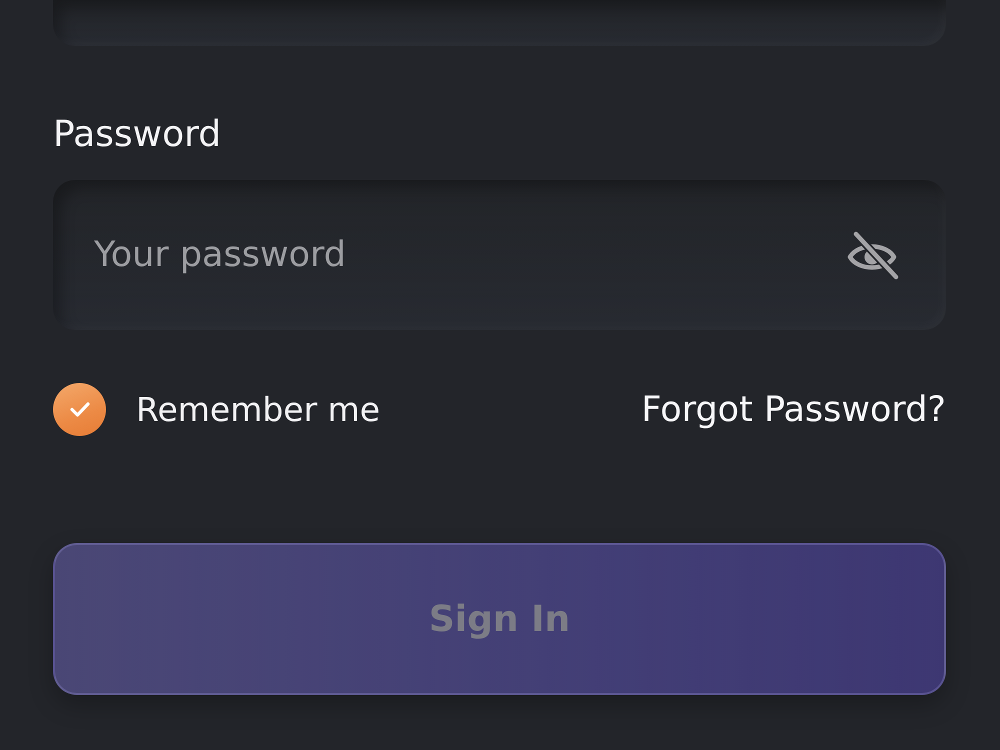 The width and height of the screenshot is (1000, 750). Describe the element at coordinates (80, 409) in the screenshot. I see `check-icon` at that location.